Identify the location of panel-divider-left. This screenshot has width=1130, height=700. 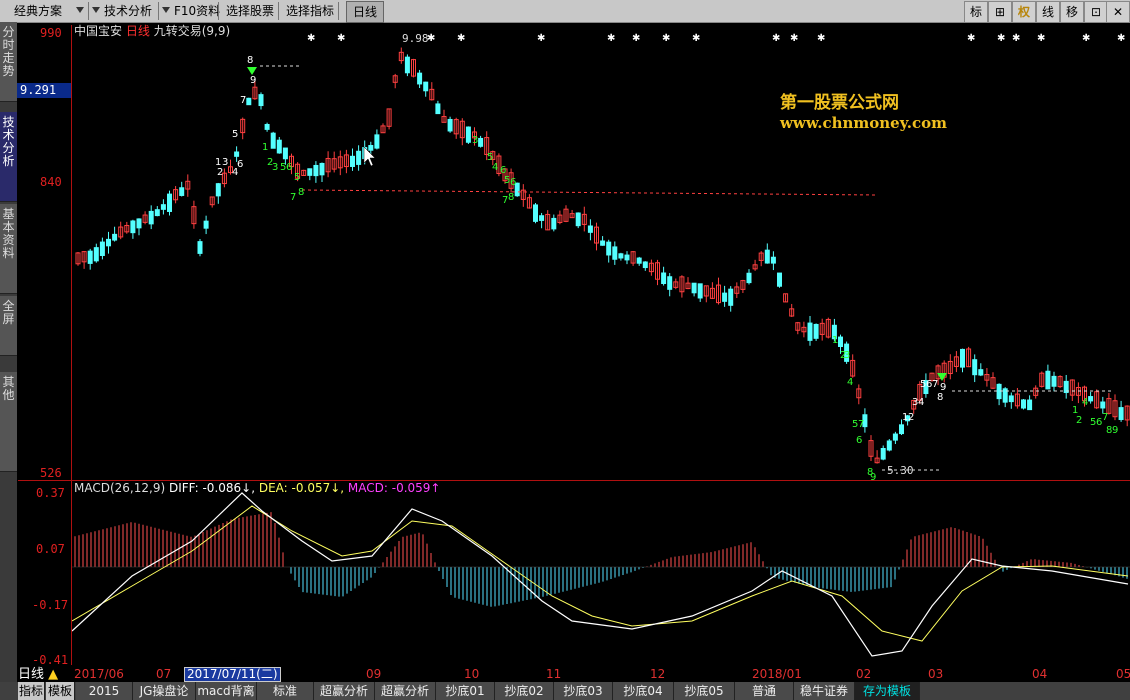
(45, 480).